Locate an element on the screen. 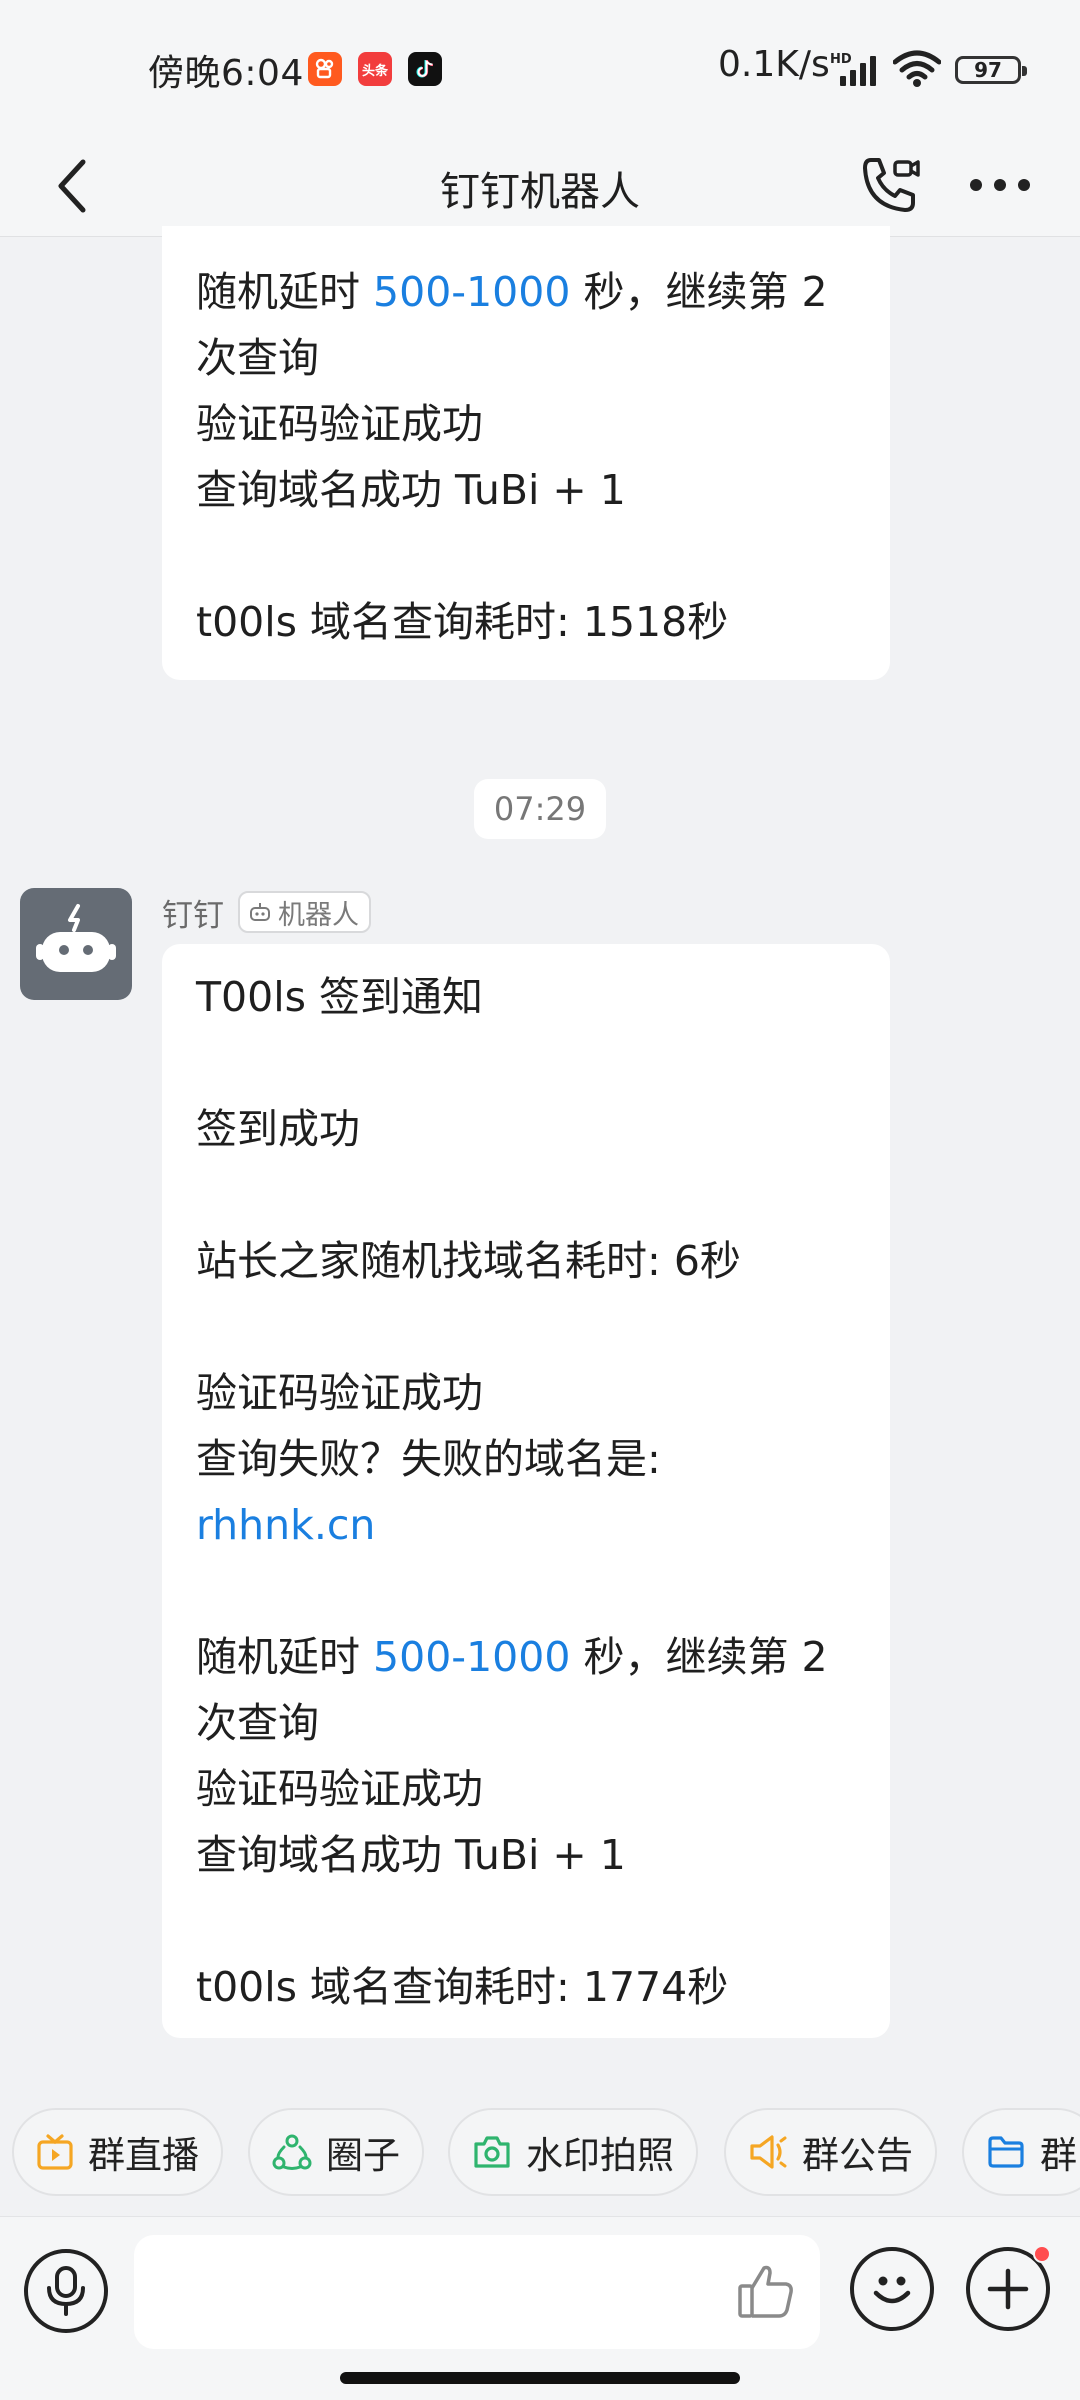  phone-video-icon is located at coordinates (891, 185).